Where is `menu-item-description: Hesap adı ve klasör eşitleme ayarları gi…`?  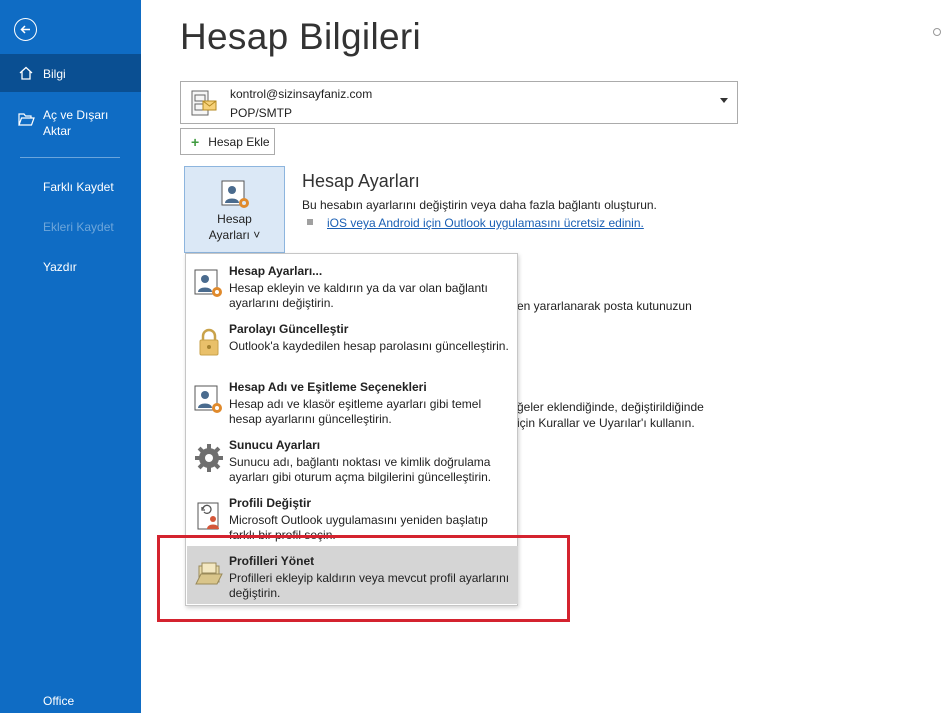 menu-item-description: Hesap adı ve klasör eşitleme ayarları gi… is located at coordinates (355, 411).